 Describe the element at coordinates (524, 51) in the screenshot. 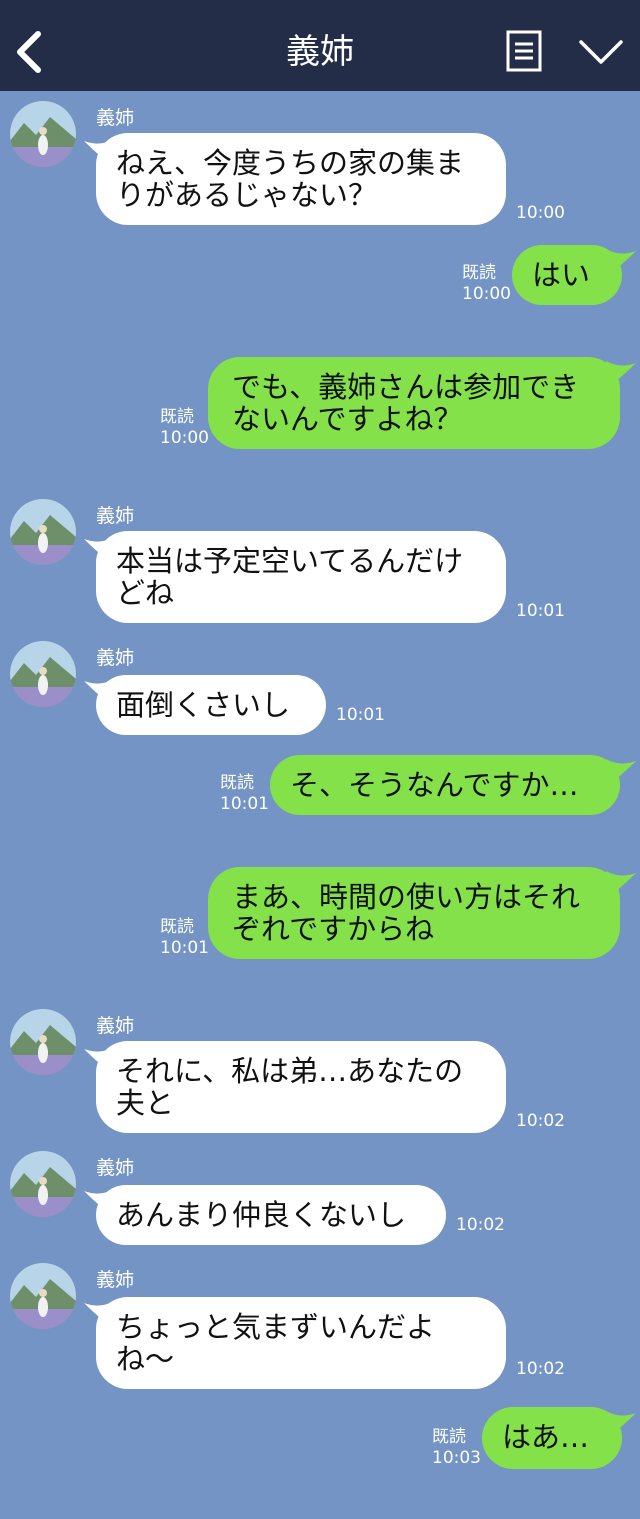

I see `menu-icon` at that location.